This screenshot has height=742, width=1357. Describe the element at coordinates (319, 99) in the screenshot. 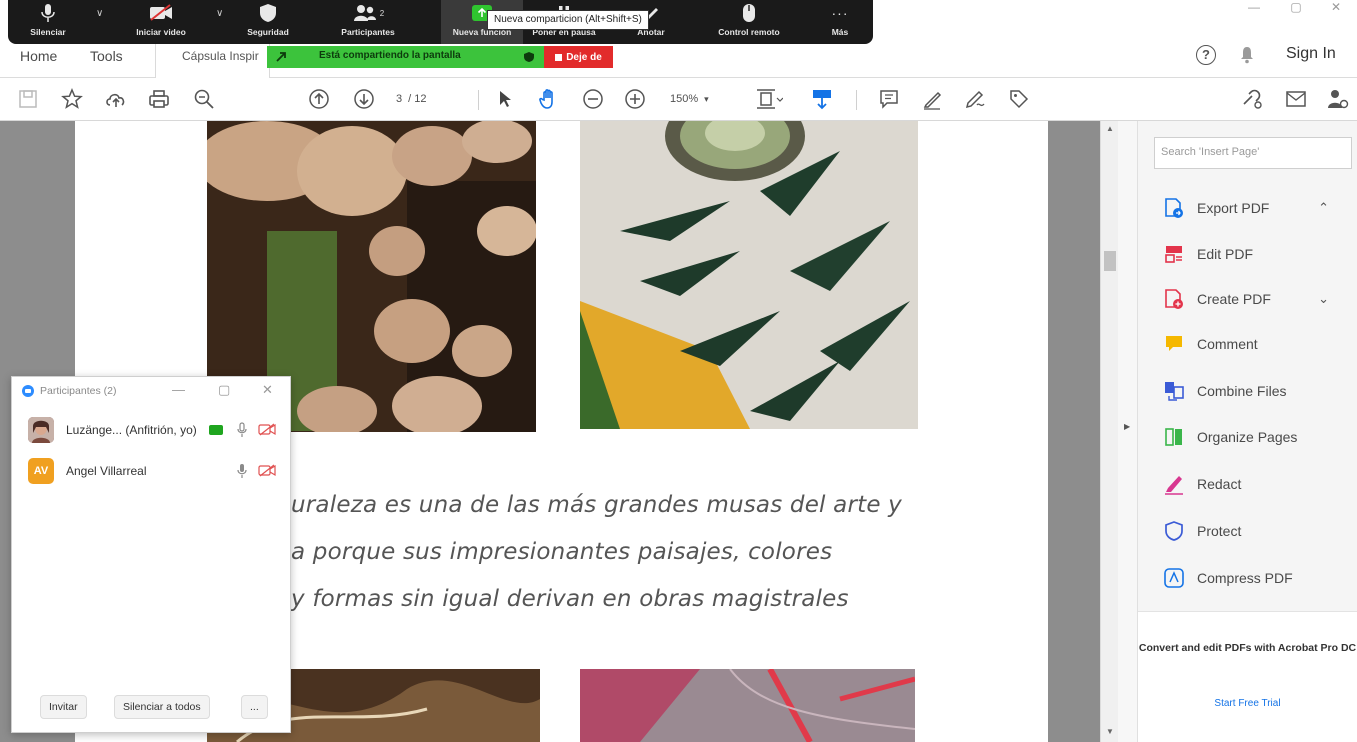

I see `previous-page-icon` at that location.